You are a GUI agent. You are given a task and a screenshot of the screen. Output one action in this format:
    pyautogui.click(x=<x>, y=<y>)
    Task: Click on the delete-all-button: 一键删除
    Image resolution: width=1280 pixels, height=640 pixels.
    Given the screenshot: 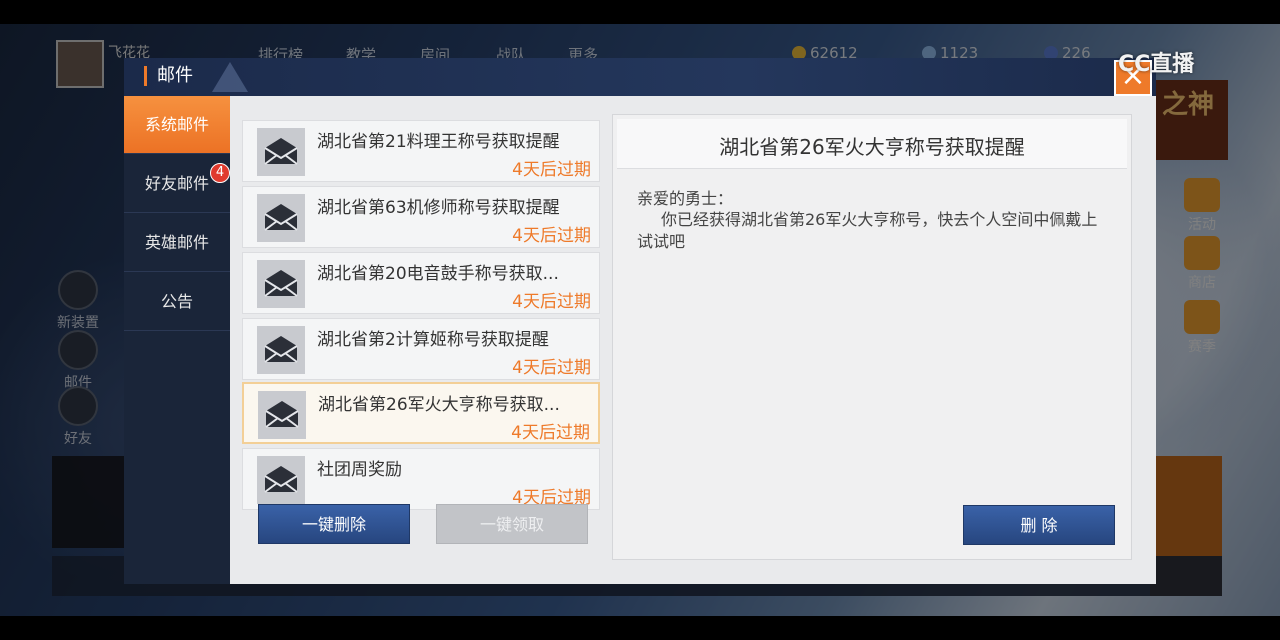 What is the action you would take?
    pyautogui.click(x=334, y=524)
    